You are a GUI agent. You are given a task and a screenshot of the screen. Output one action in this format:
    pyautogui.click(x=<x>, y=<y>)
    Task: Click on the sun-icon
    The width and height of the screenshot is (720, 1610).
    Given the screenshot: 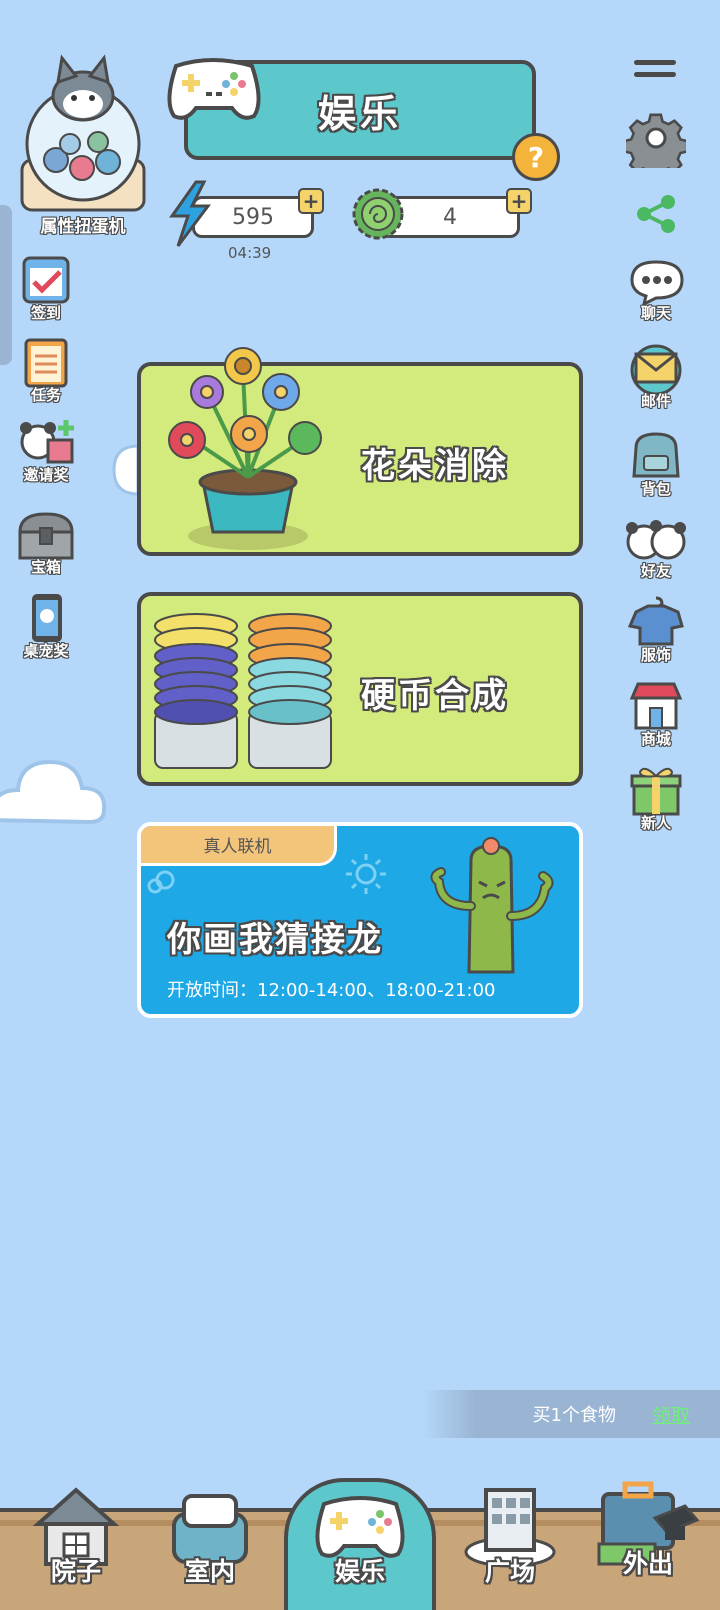 What is the action you would take?
    pyautogui.click(x=366, y=874)
    